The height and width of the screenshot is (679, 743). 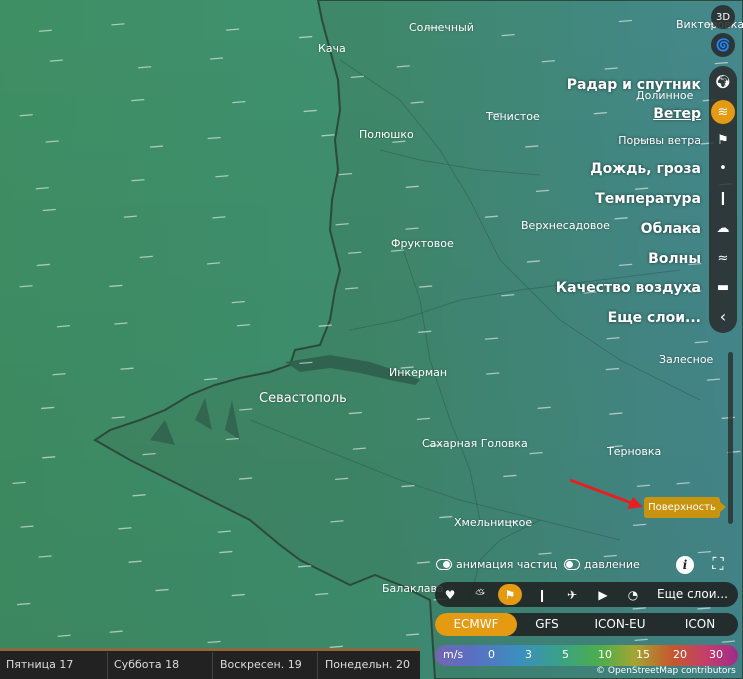 I want to click on 3d-label: 3D, so click(x=723, y=17).